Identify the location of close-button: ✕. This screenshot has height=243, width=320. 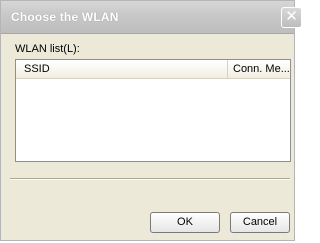
(291, 17).